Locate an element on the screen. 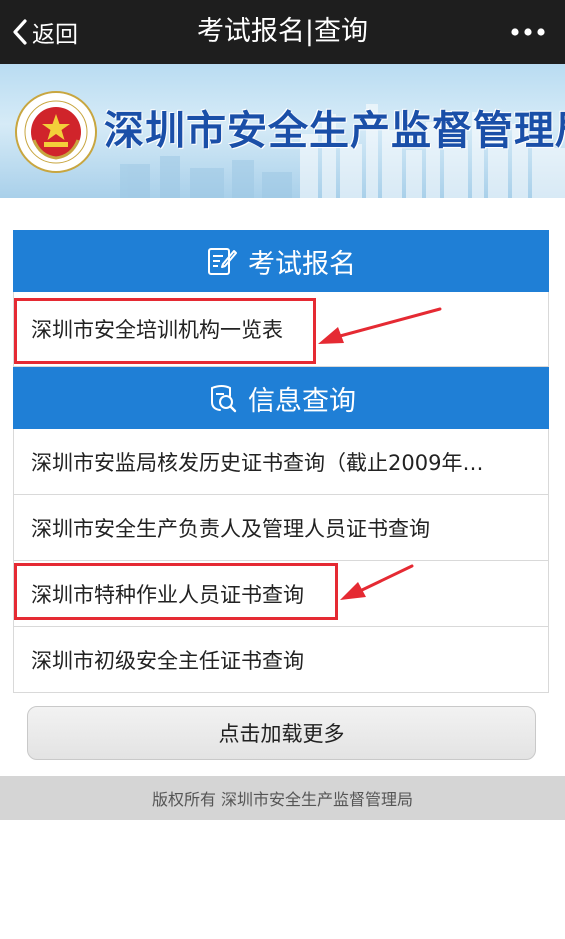 The height and width of the screenshot is (939, 565). list-item-junior-safety-officer-certificate: 深圳市初级安全主任证书查询 is located at coordinates (281, 660).